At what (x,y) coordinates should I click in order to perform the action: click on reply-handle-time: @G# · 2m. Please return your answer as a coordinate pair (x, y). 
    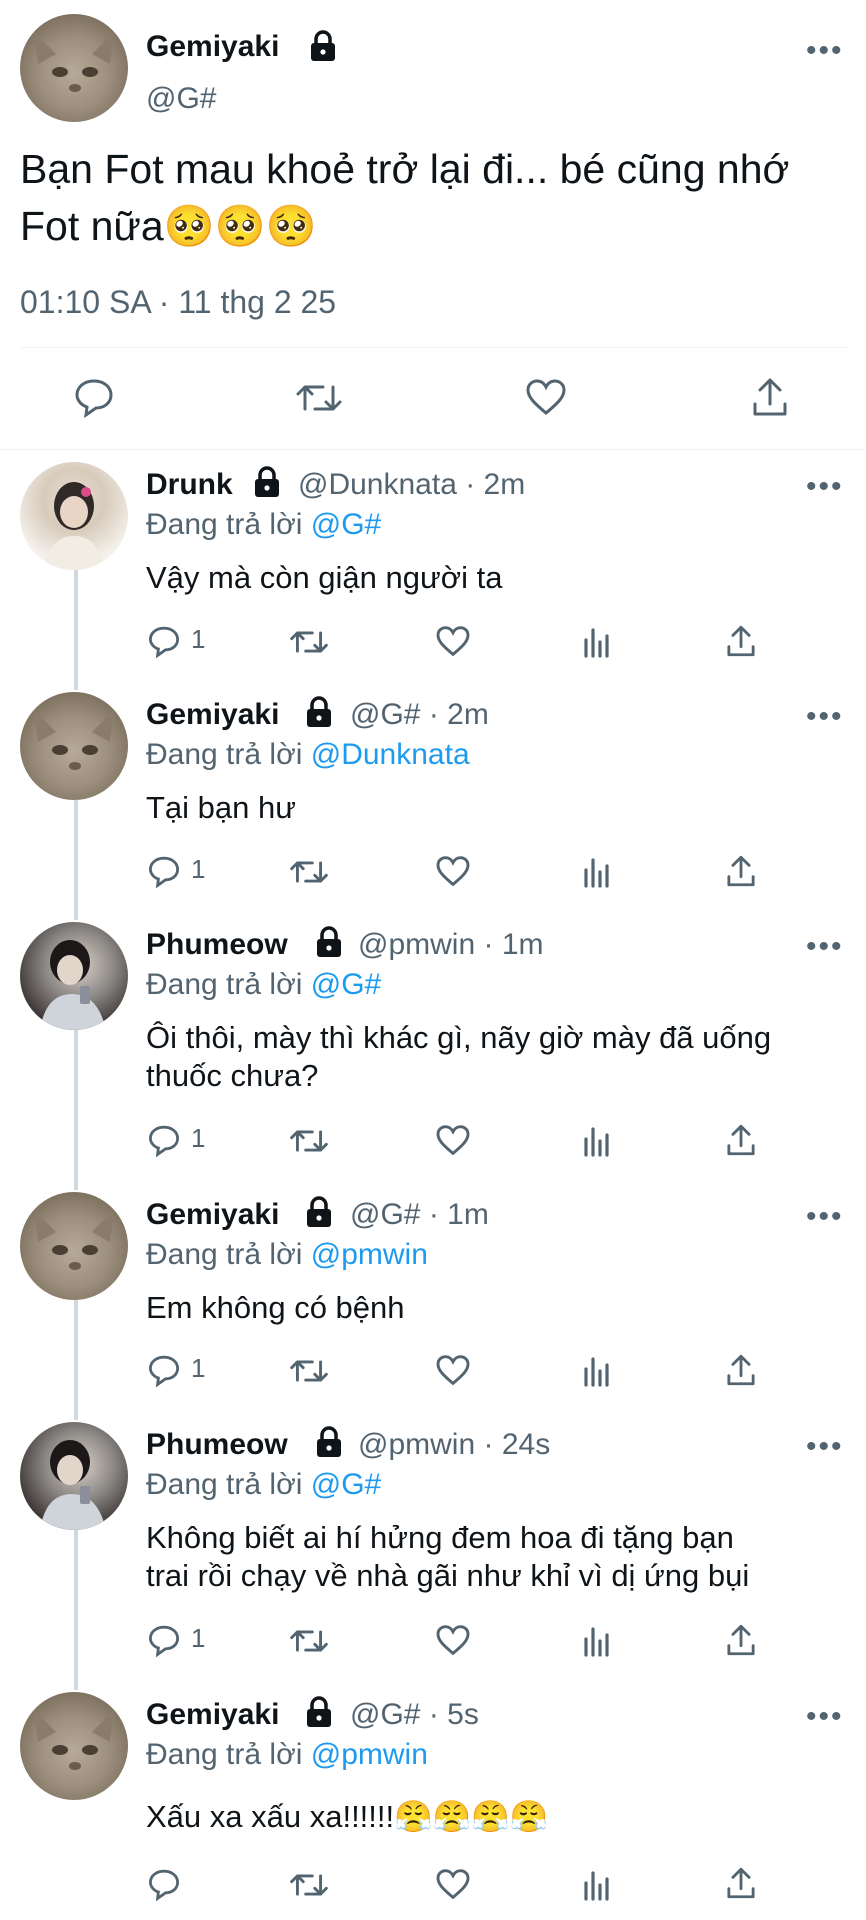
    Looking at the image, I should click on (419, 715).